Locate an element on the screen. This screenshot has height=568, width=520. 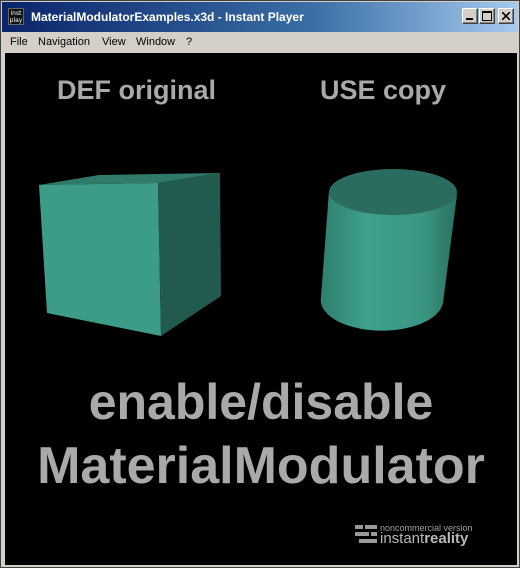
brand-light-text: instant is located at coordinates (402, 538).